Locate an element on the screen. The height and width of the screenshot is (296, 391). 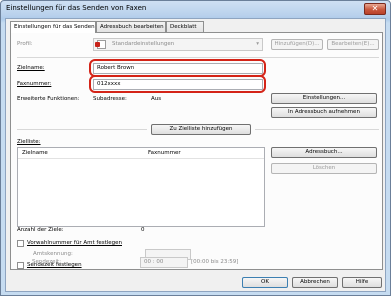
close-button: ✕ is located at coordinates (375, 9).